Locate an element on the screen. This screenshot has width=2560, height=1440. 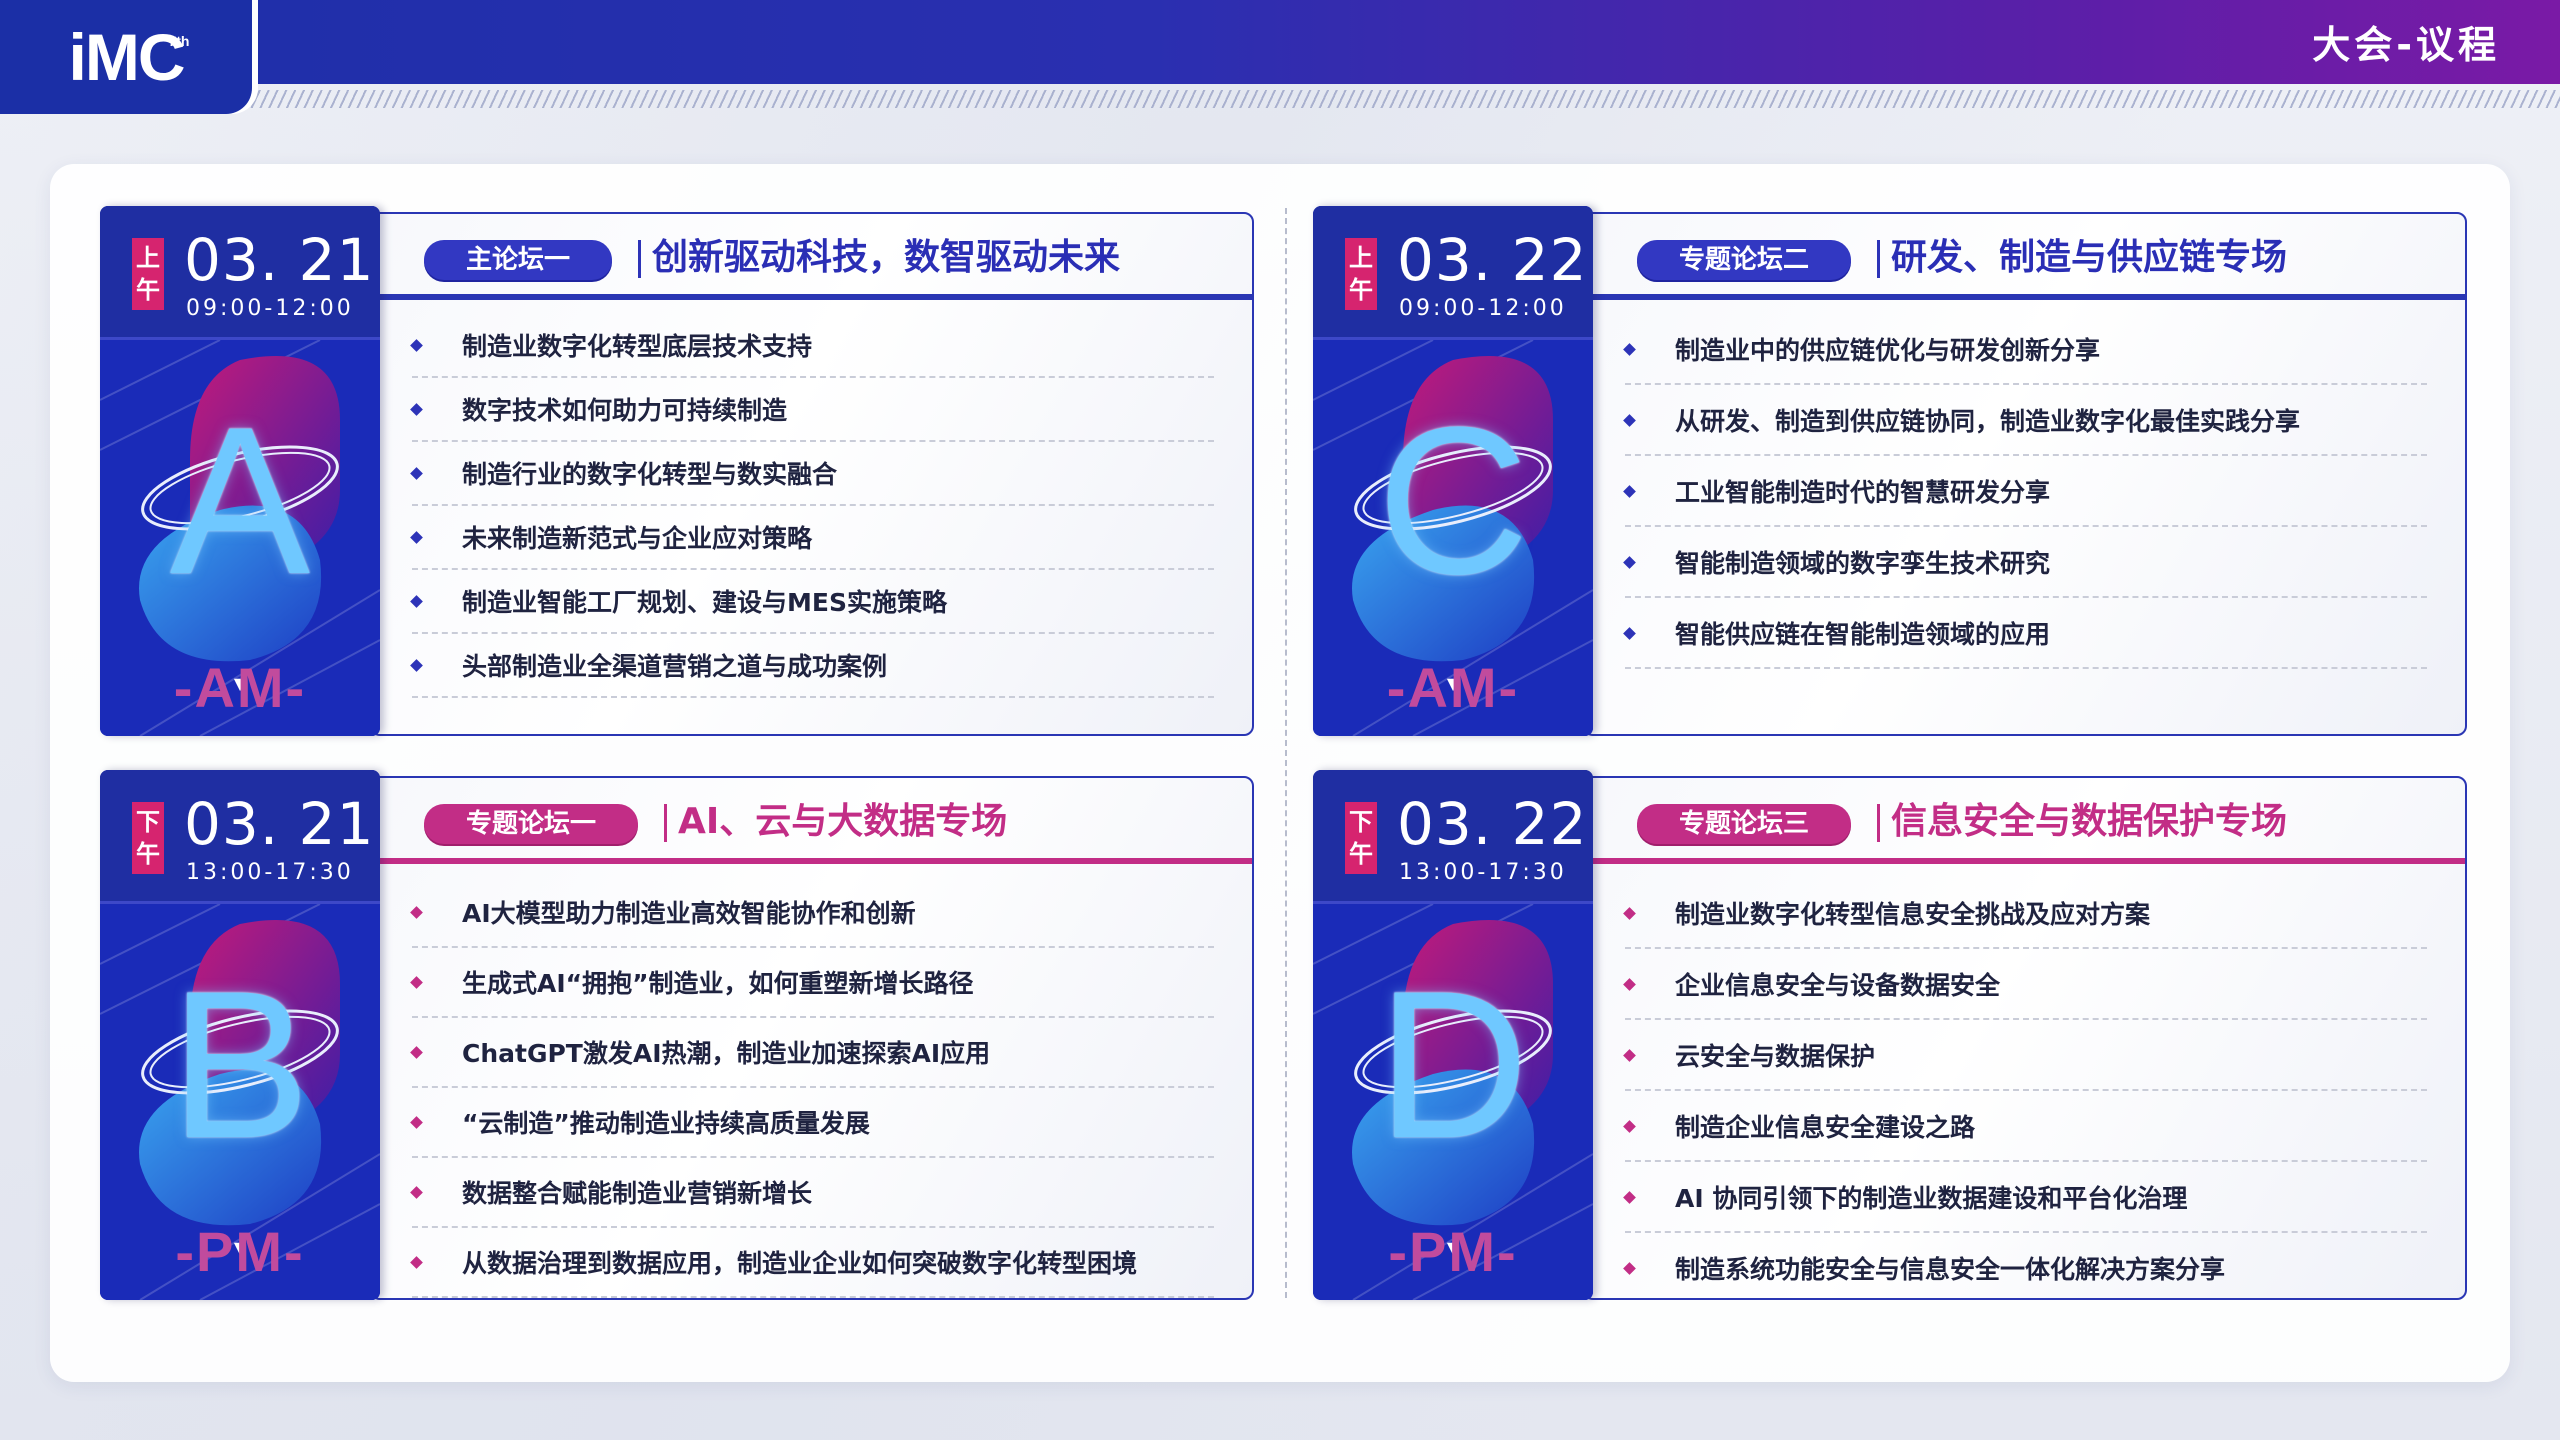
forum-tag: 专题论坛二 is located at coordinates (1744, 260).